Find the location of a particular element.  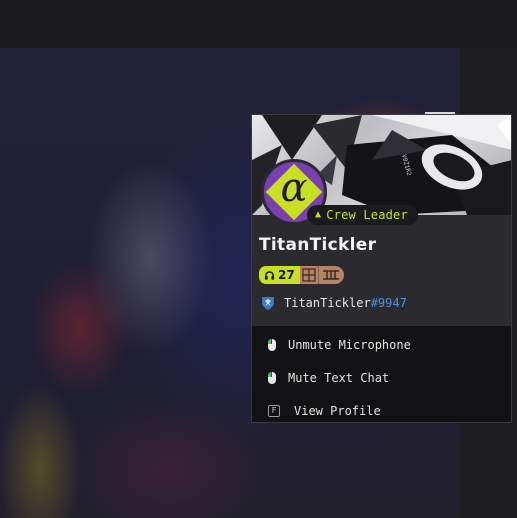

level-value: 27 is located at coordinates (286, 275).